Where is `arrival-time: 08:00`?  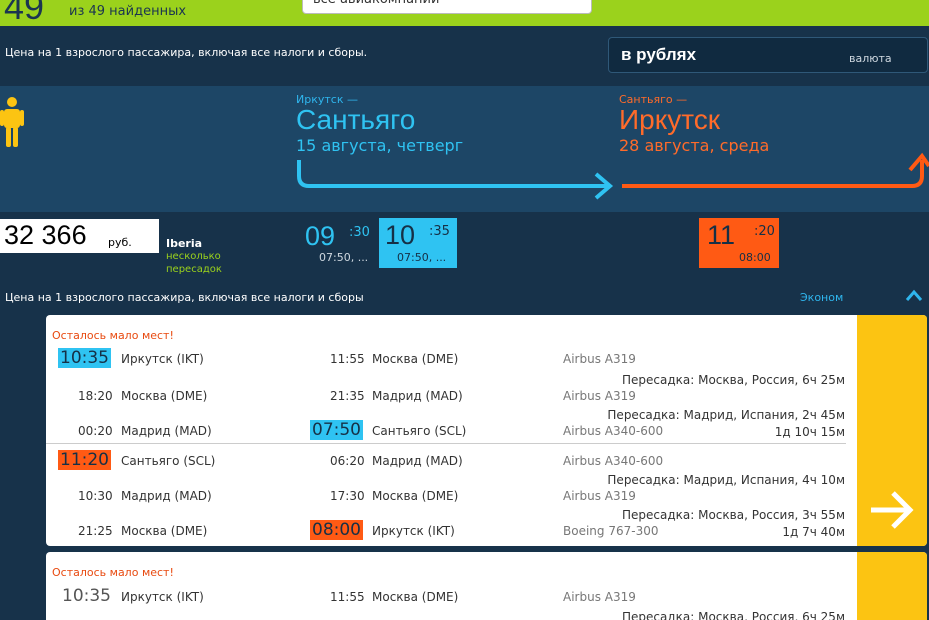
arrival-time: 08:00 is located at coordinates (336, 530).